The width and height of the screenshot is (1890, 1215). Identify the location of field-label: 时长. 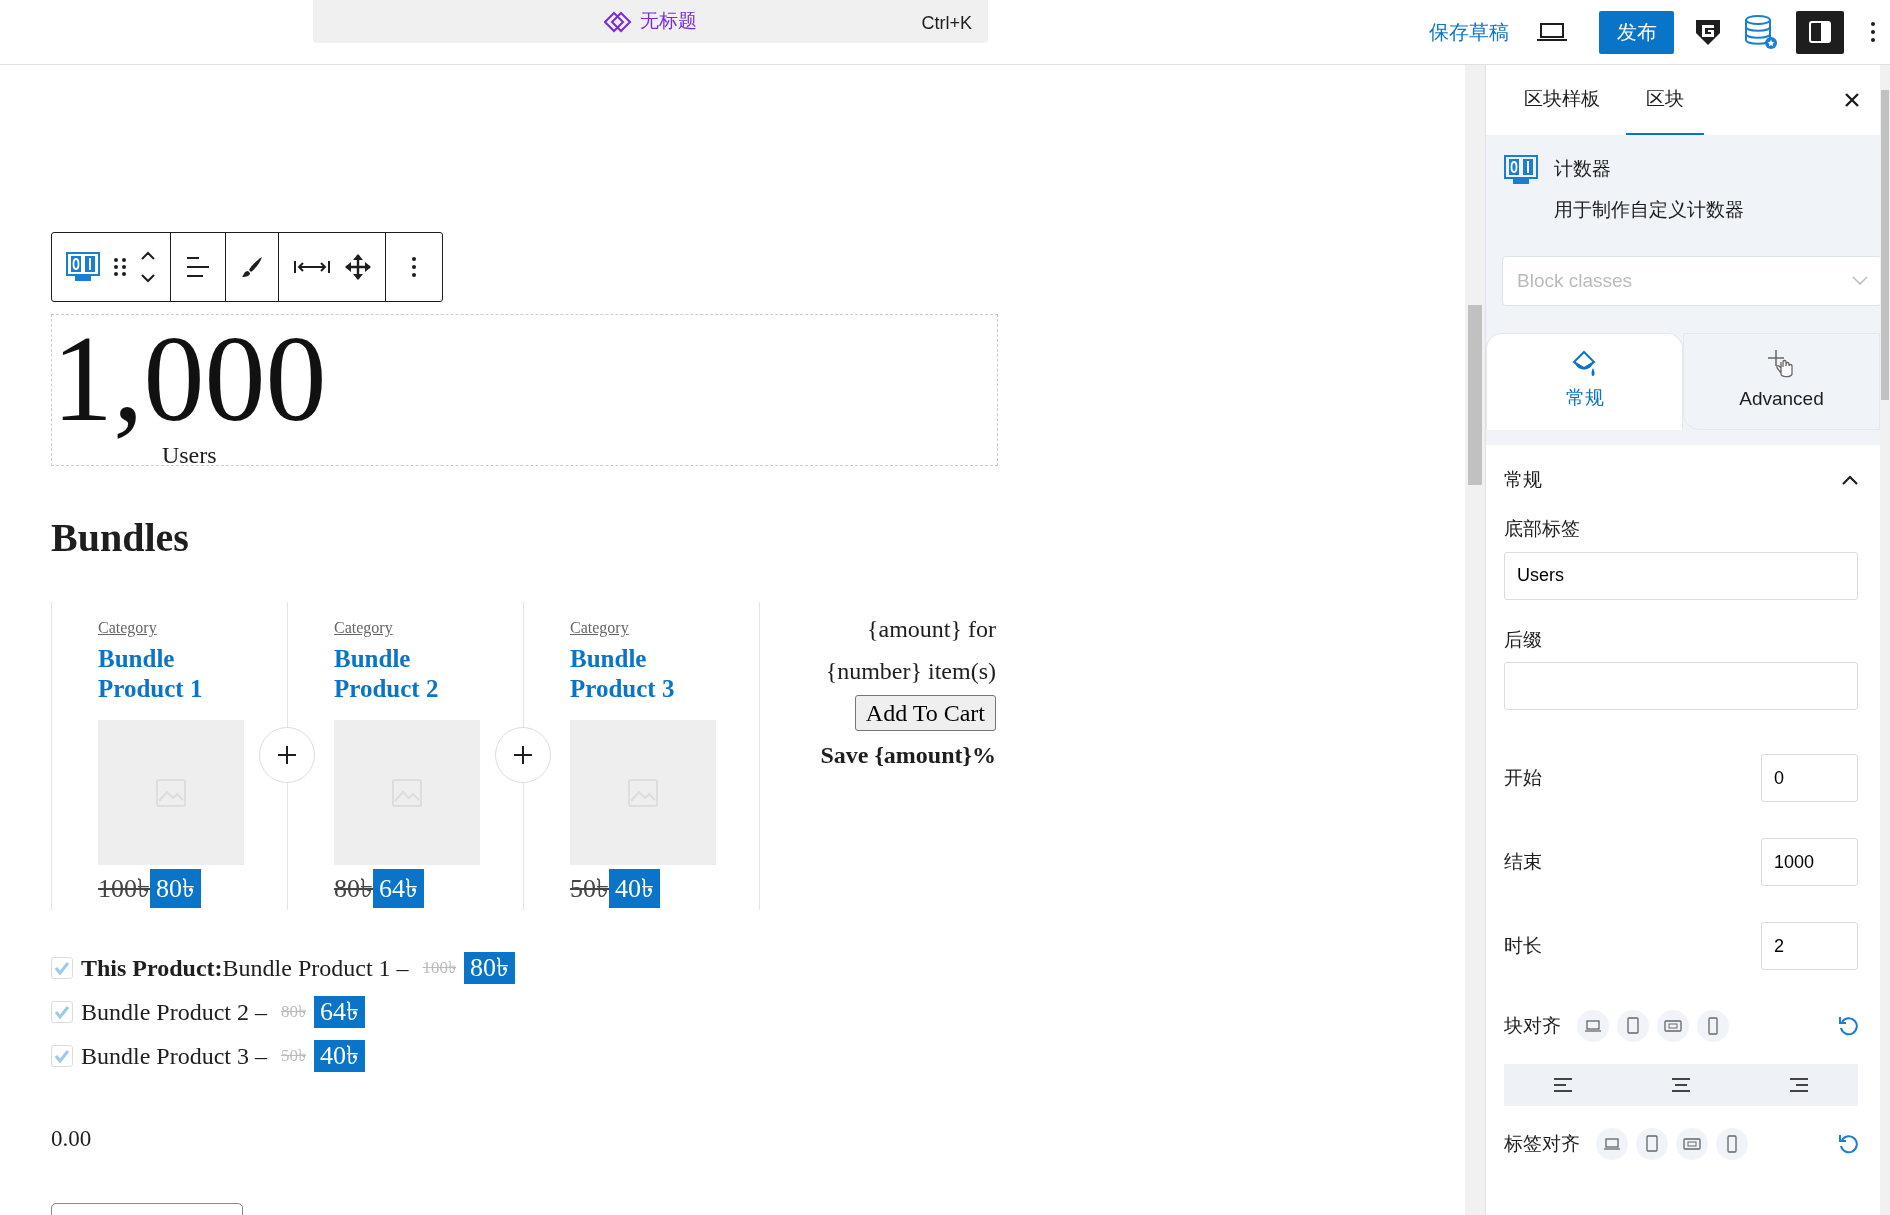
(1523, 945).